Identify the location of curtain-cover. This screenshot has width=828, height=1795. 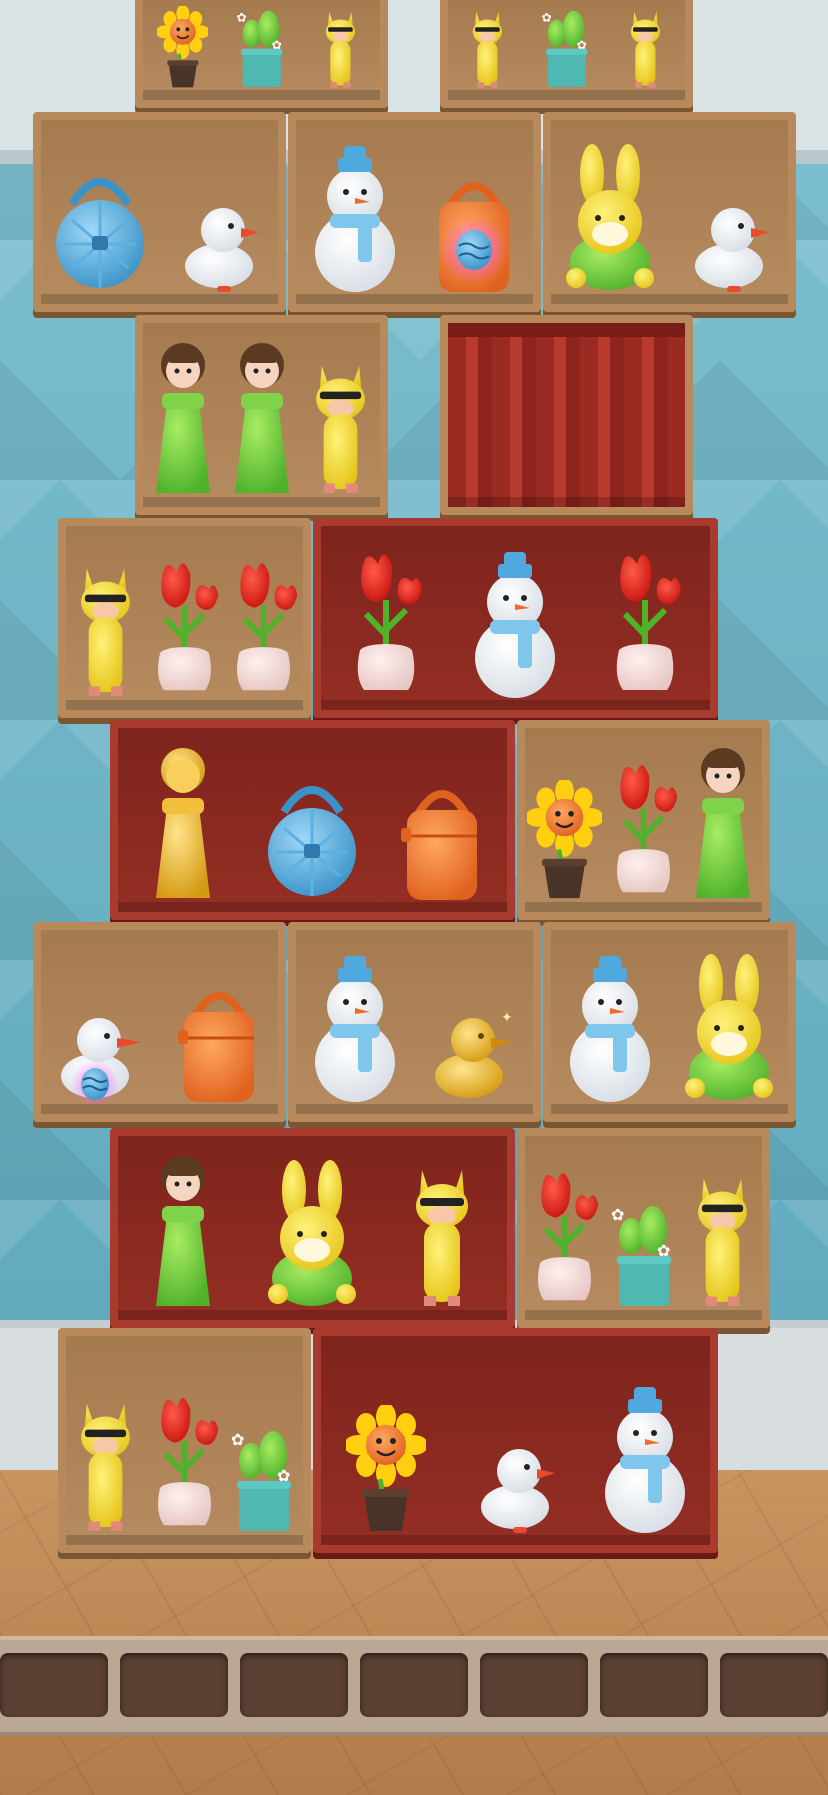
(566, 415).